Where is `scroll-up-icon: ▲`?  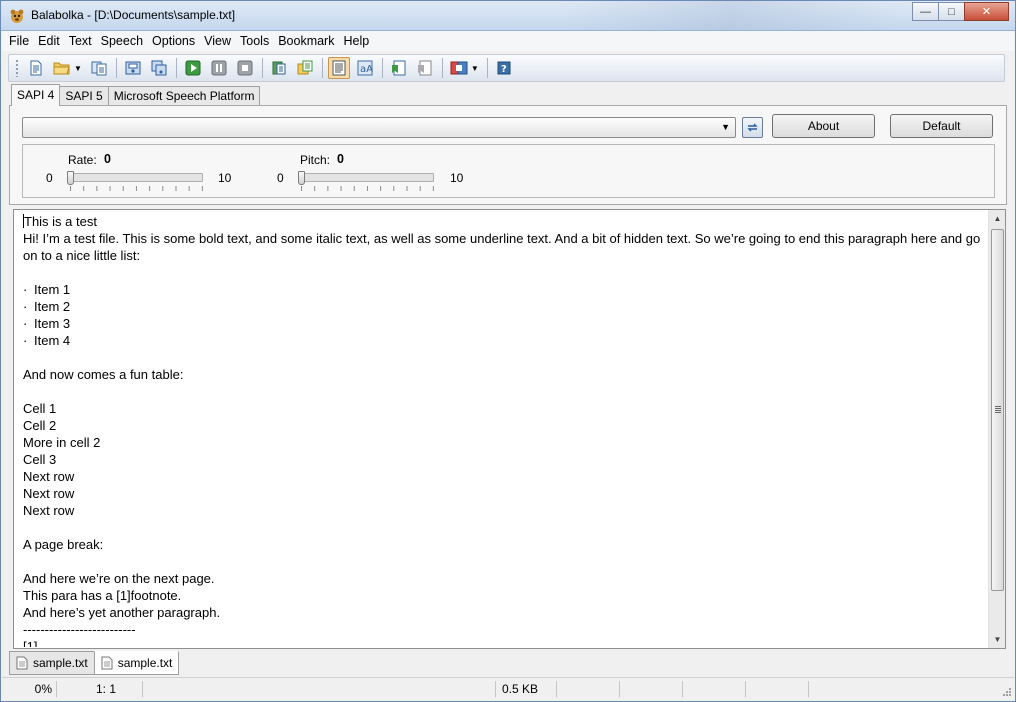
scroll-up-icon: ▲ is located at coordinates (997, 218).